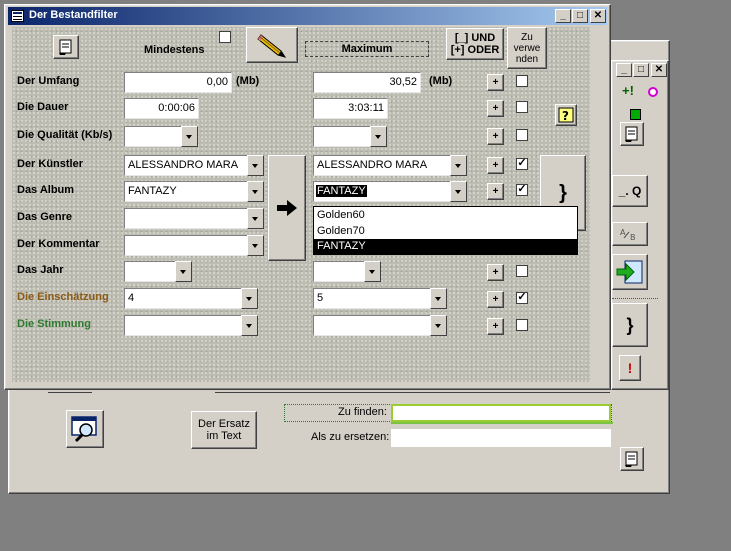  What do you see at coordinates (350, 108) in the screenshot?
I see `dauer-max-input: 3:03:11` at bounding box center [350, 108].